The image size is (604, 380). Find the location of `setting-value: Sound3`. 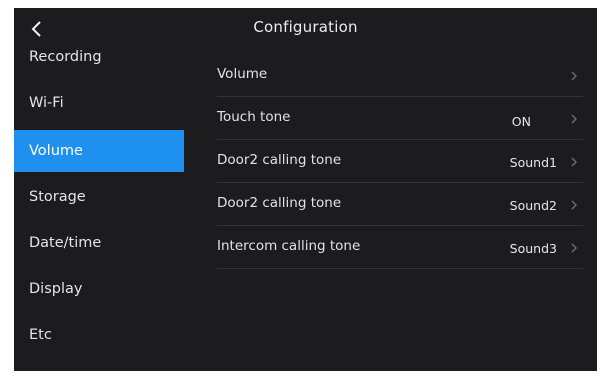

setting-value: Sound3 is located at coordinates (533, 248).